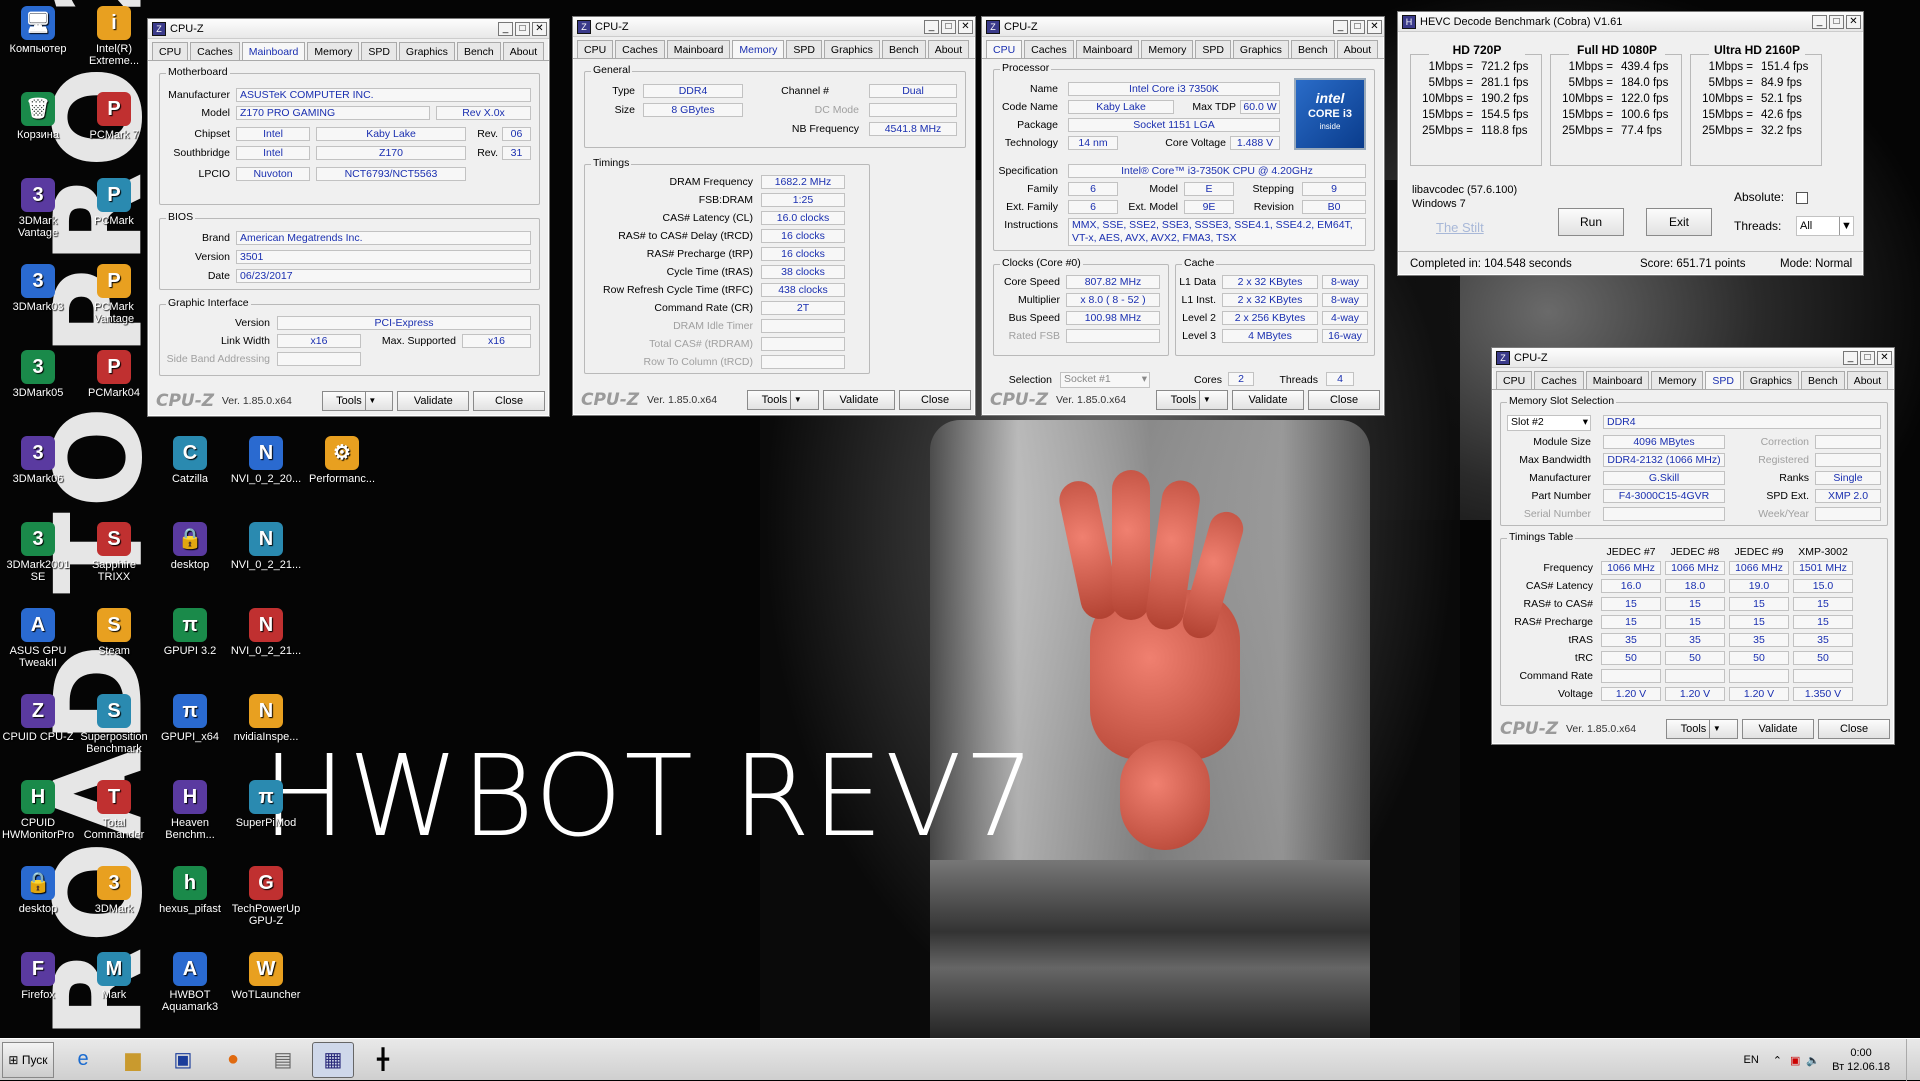 This screenshot has width=1920, height=1081. I want to click on desktop-icon: AASUS GPU TweakII, so click(38, 638).